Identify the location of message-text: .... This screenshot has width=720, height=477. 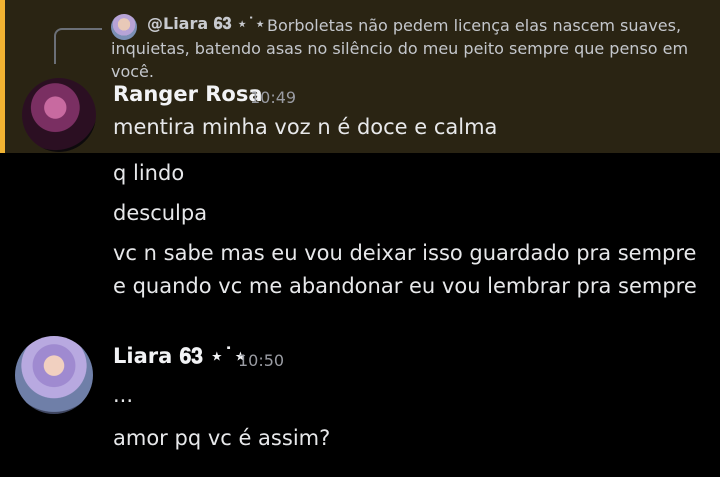
(123, 395).